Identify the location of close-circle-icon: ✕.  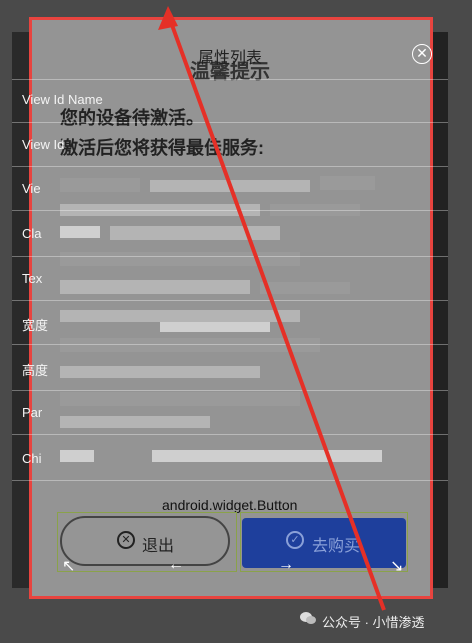
(126, 540).